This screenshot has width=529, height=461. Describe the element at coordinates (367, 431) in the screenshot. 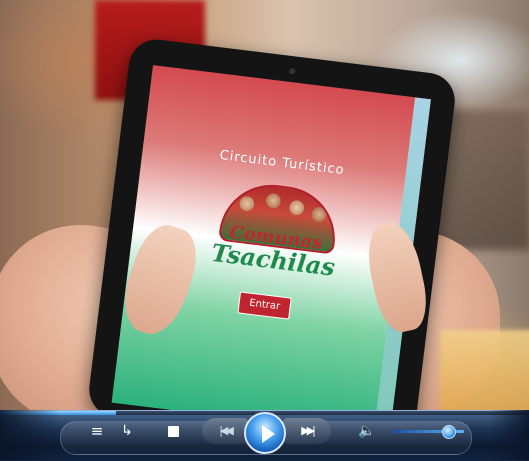

I see `volume-icon: 🔈` at that location.